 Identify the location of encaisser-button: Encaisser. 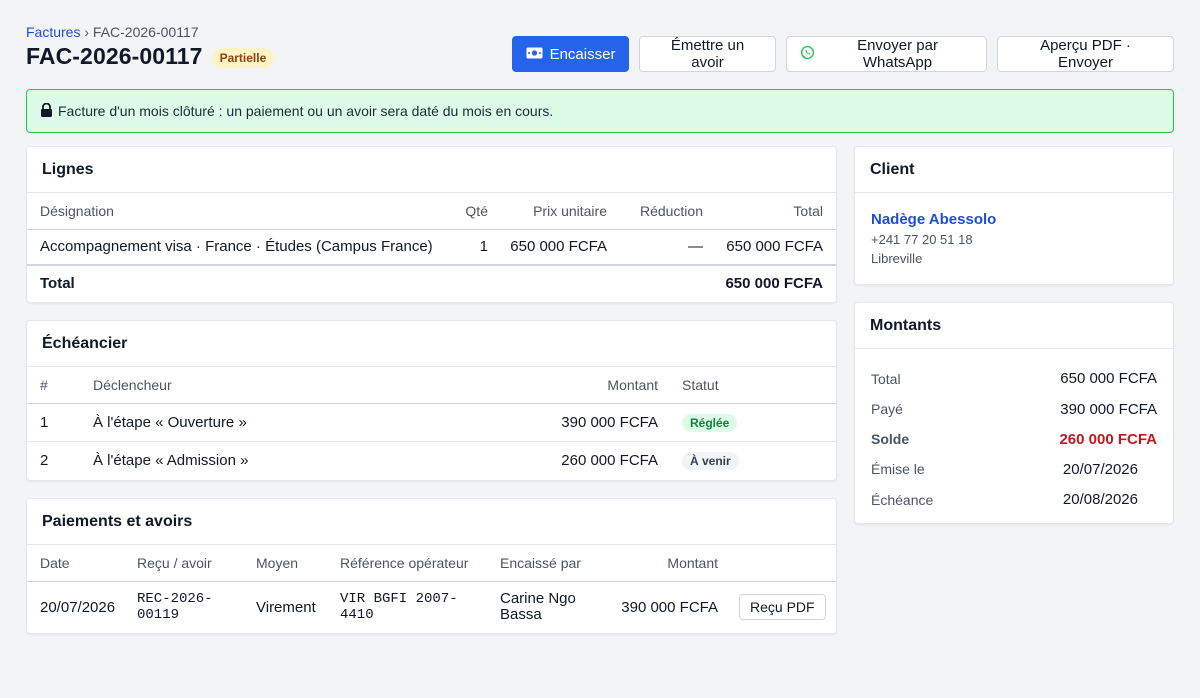
(570, 54).